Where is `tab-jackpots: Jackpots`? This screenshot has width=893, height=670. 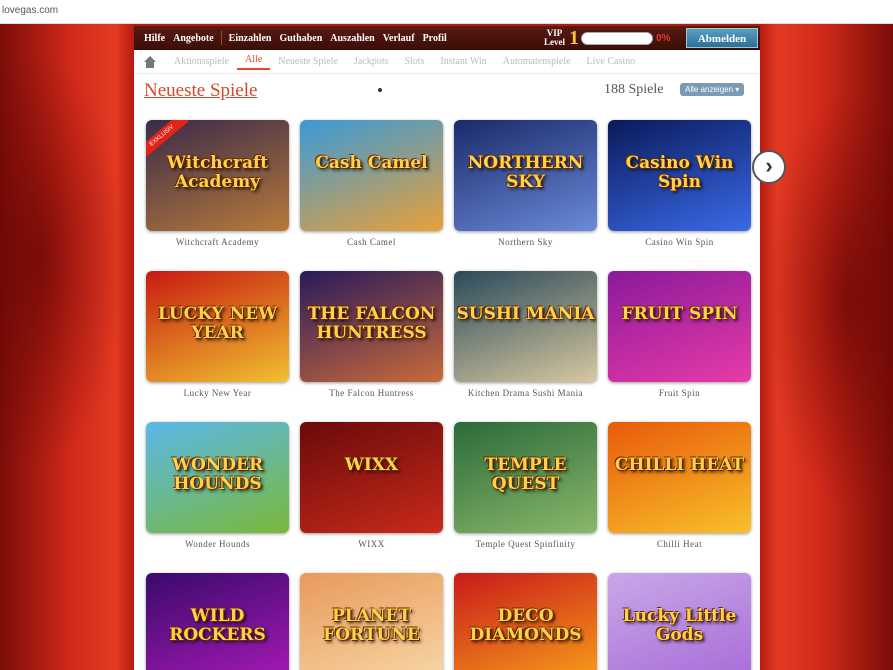 tab-jackpots: Jackpots is located at coordinates (371, 61).